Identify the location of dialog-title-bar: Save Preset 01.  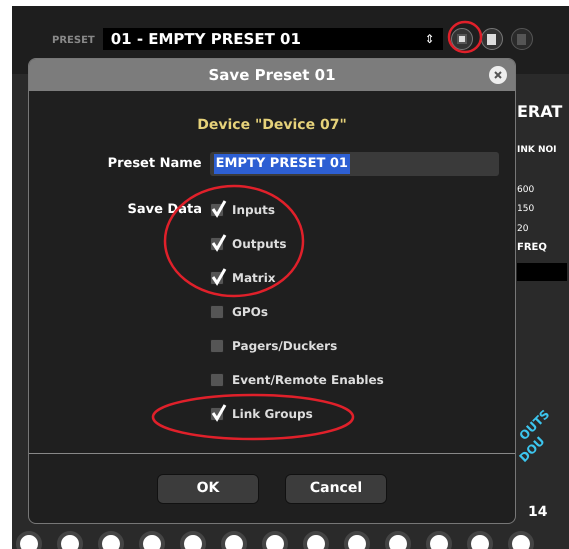
(272, 75).